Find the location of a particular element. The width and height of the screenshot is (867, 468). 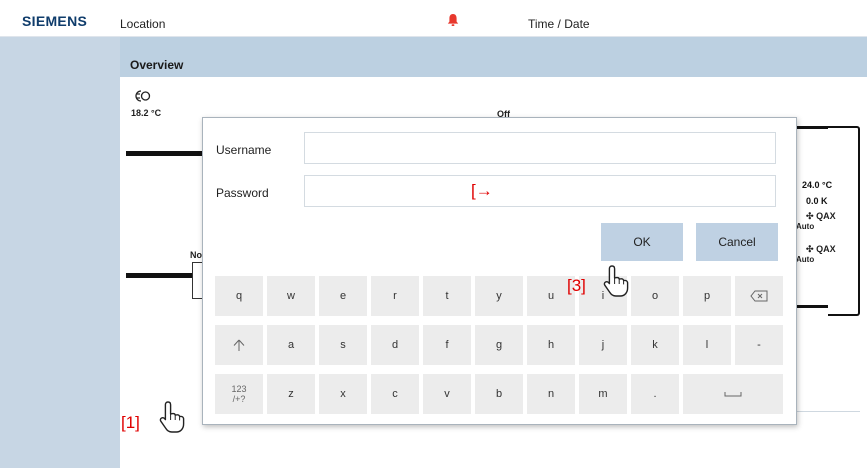

ok-button: OK is located at coordinates (642, 242).